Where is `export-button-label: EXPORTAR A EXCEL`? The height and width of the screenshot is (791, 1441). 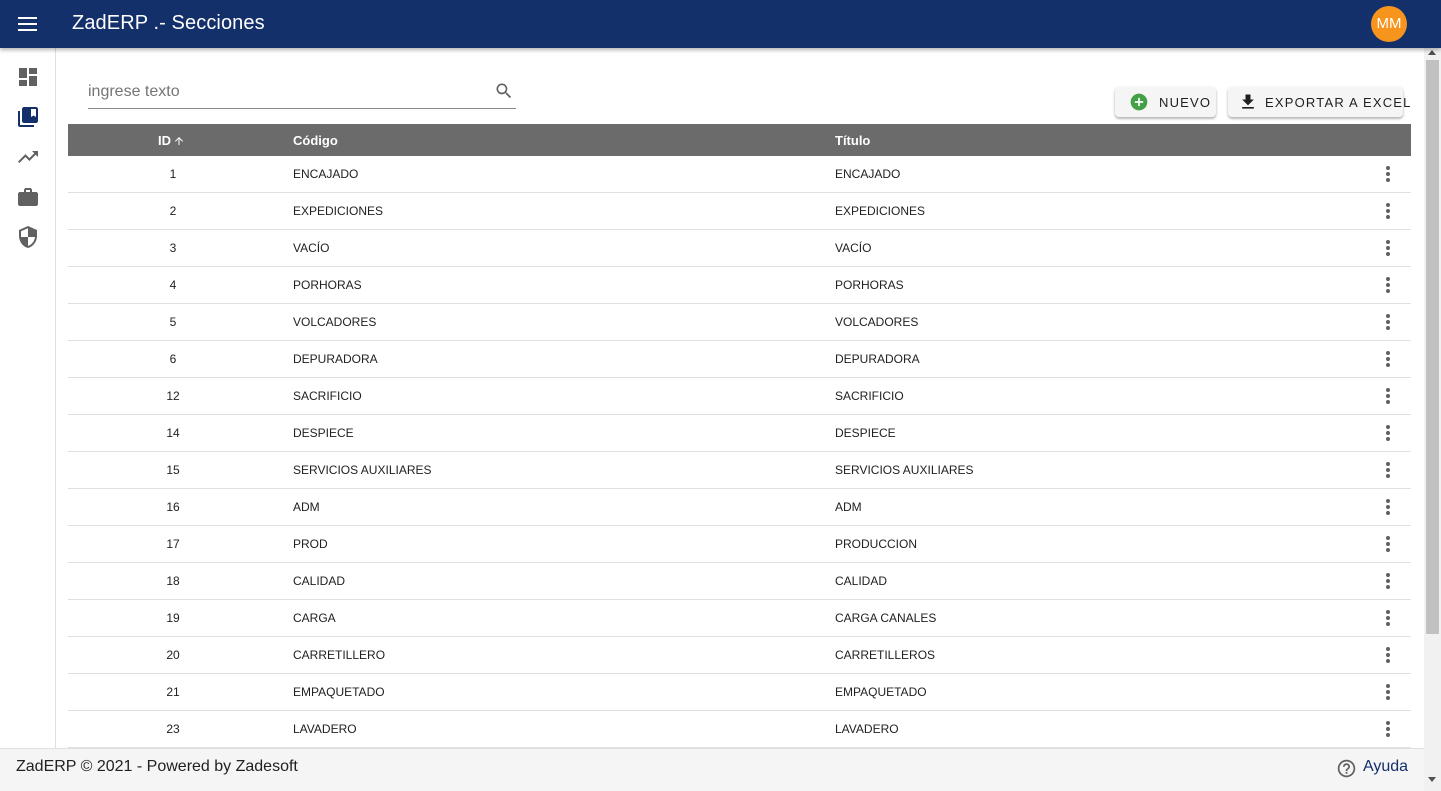 export-button-label: EXPORTAR A EXCEL is located at coordinates (1338, 102).